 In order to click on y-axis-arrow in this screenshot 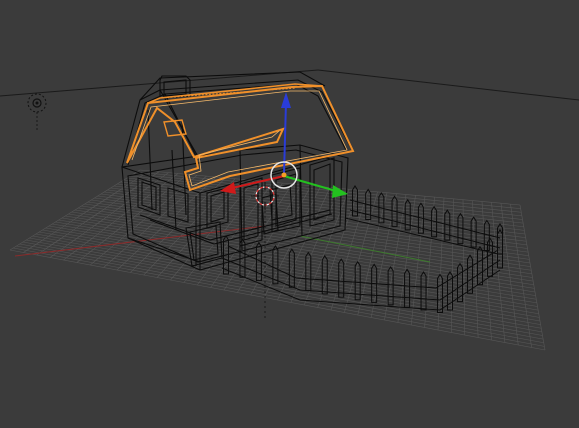, I will do `click(340, 191)`.